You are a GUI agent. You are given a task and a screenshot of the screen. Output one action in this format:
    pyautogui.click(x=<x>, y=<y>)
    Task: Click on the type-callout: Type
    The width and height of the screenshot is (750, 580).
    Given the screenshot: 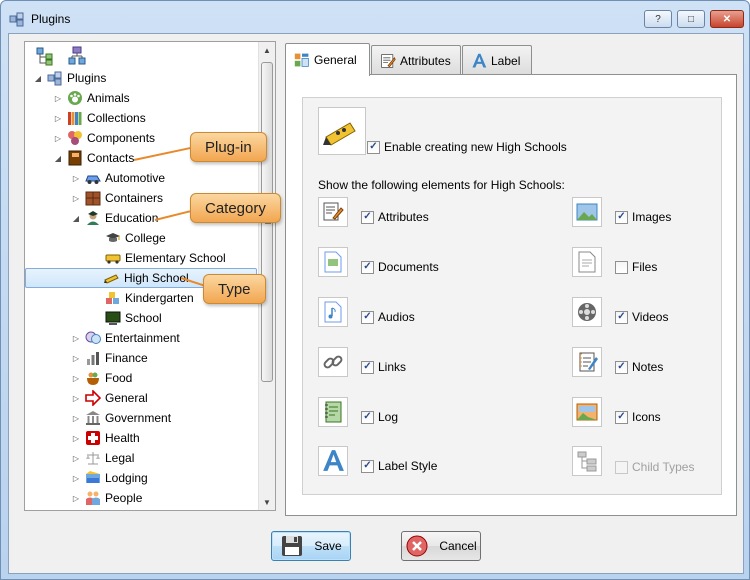 What is the action you would take?
    pyautogui.click(x=234, y=289)
    